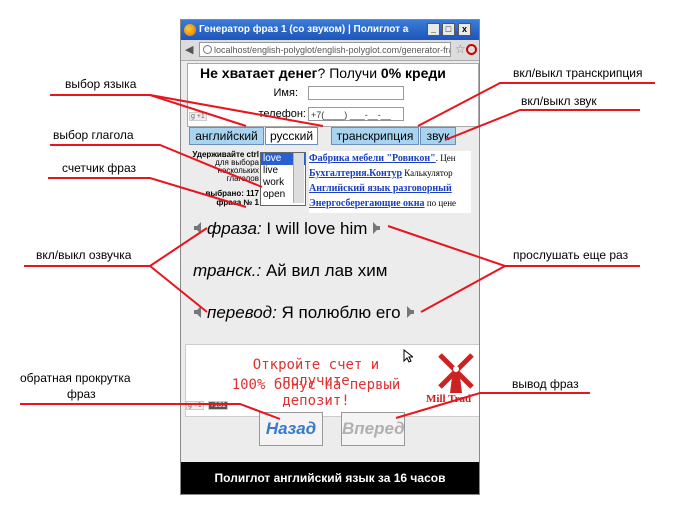  Describe the element at coordinates (492, 405) in the screenshot. I see `leader-output` at that location.